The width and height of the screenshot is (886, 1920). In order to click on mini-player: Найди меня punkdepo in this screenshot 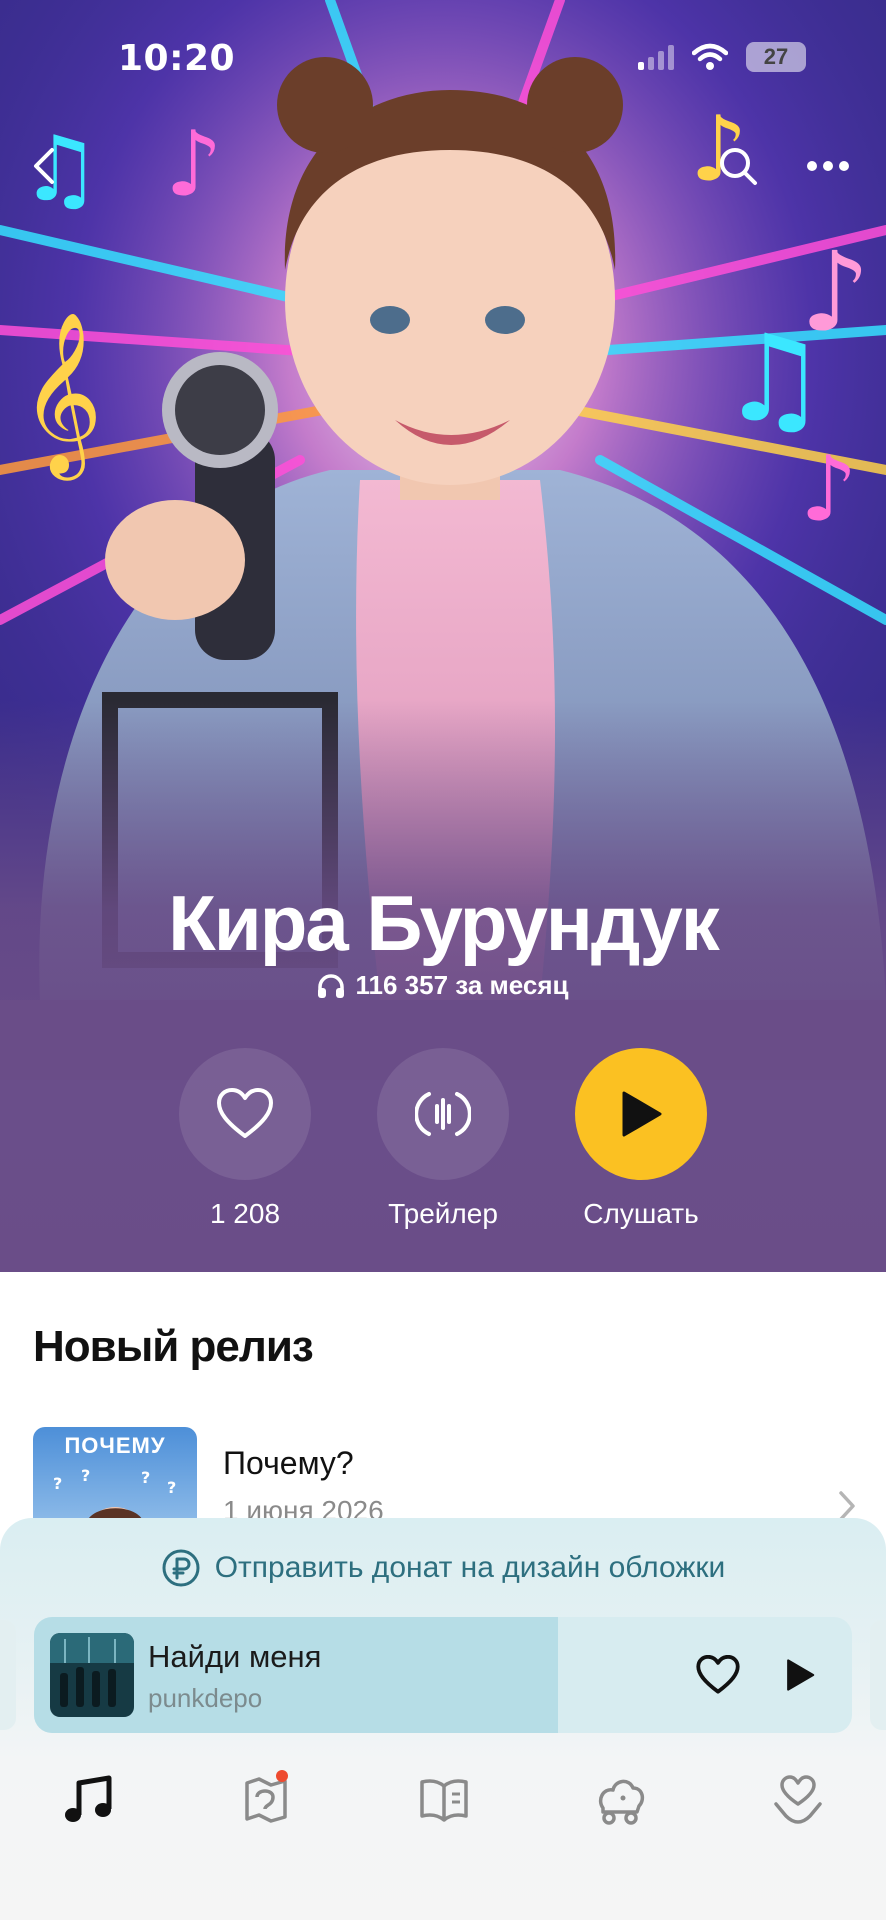, I will do `click(443, 1675)`.